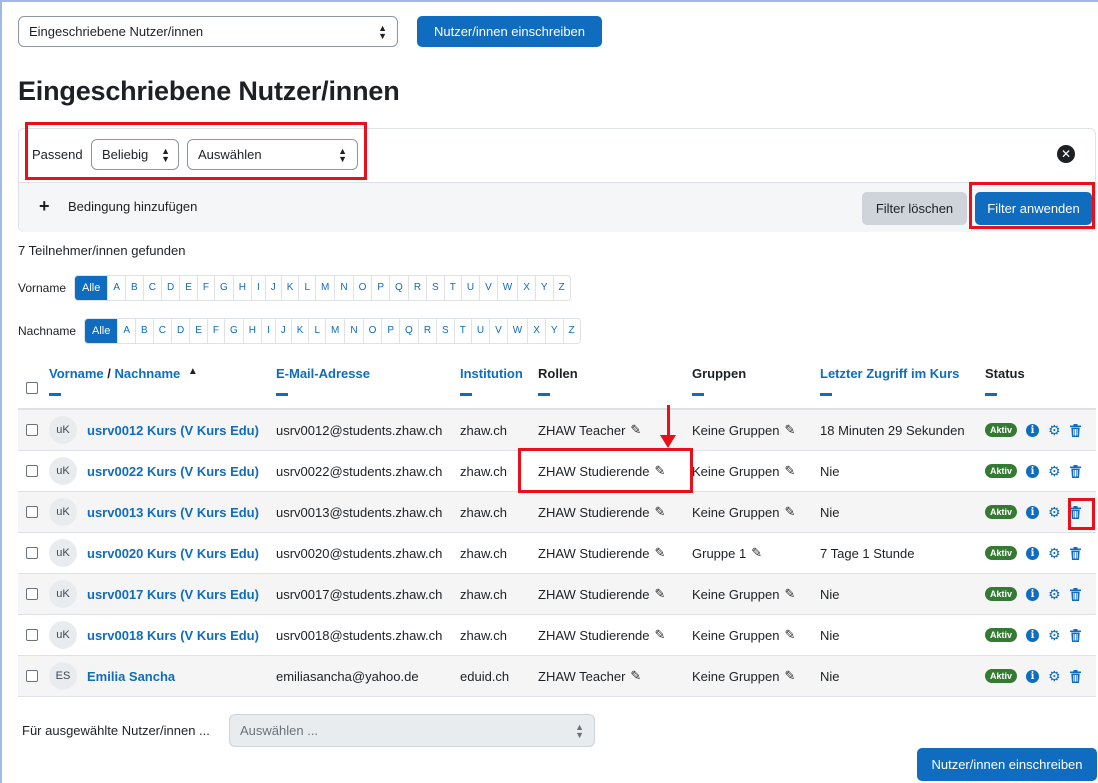  I want to click on firstname-initial-all: Alle, so click(92, 288).